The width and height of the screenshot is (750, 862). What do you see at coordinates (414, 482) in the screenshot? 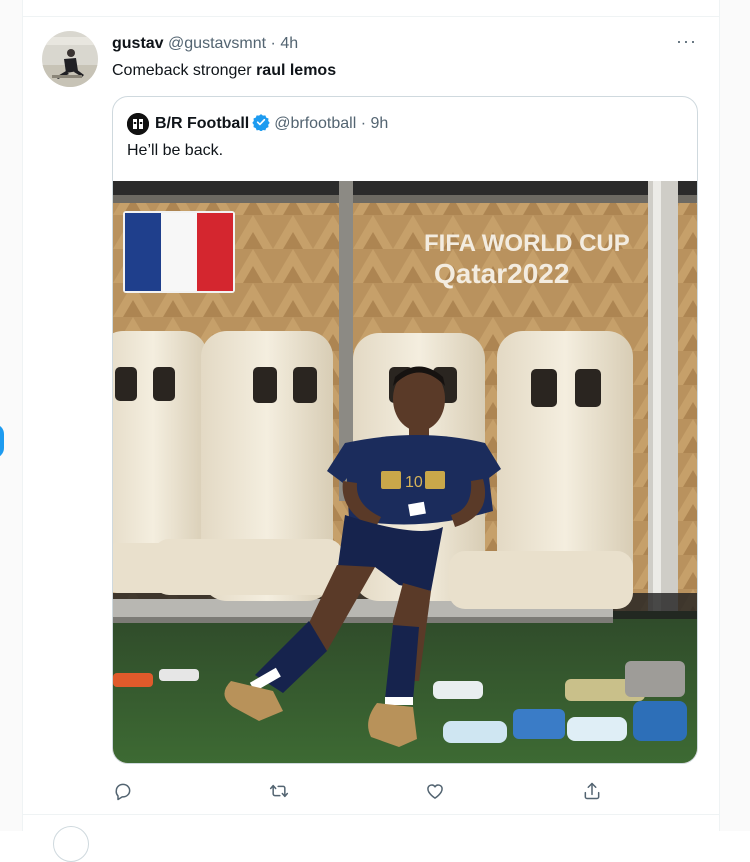
I see `jersey-number: 10` at bounding box center [414, 482].